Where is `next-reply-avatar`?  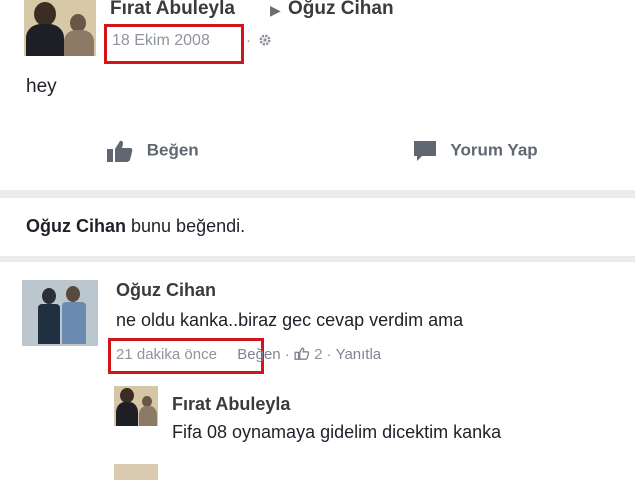 next-reply-avatar is located at coordinates (136, 472).